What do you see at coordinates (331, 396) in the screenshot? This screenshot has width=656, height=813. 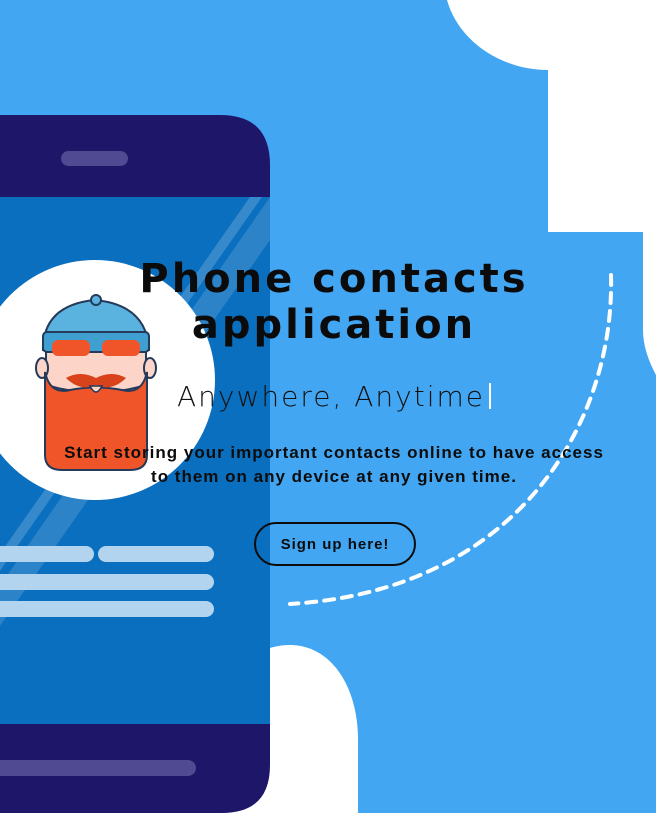 I see `typed-tagline: Anywhere, Anytime` at bounding box center [331, 396].